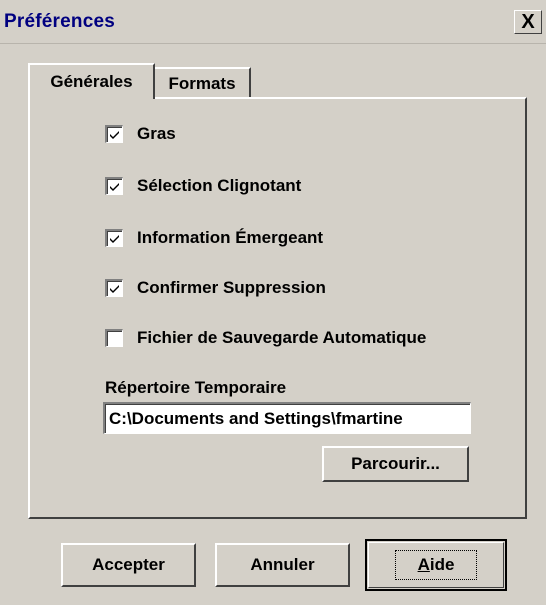  I want to click on help-button-label: Aide, so click(436, 565).